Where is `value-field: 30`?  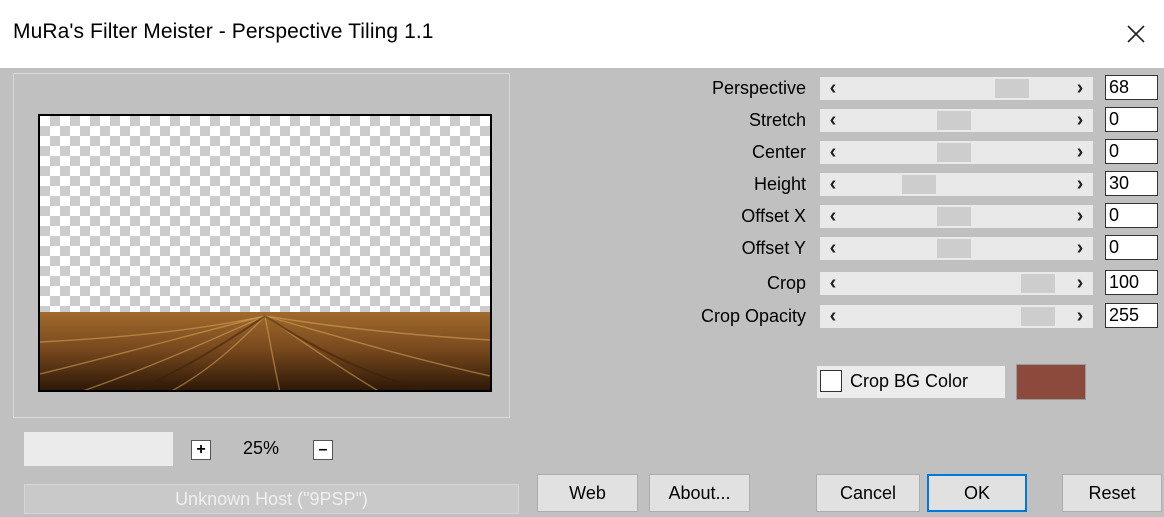 value-field: 30 is located at coordinates (1131, 183).